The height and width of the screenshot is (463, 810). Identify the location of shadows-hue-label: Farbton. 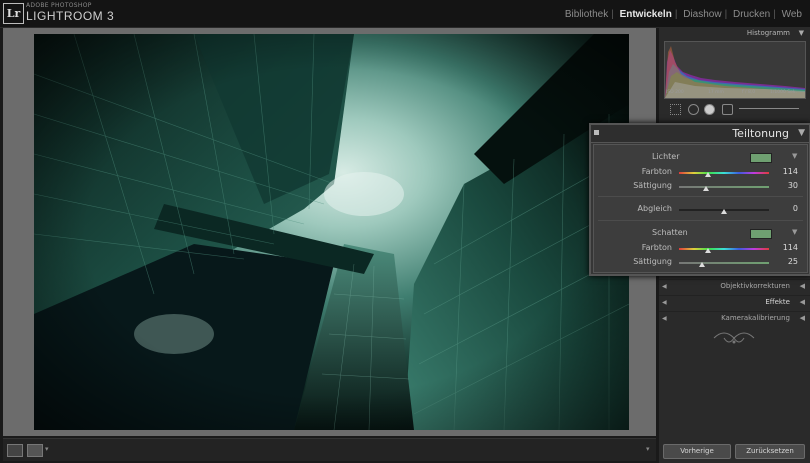
(656, 247).